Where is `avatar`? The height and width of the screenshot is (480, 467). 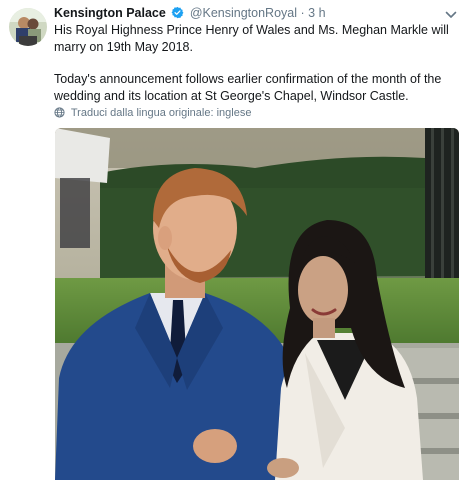 avatar is located at coordinates (28, 27).